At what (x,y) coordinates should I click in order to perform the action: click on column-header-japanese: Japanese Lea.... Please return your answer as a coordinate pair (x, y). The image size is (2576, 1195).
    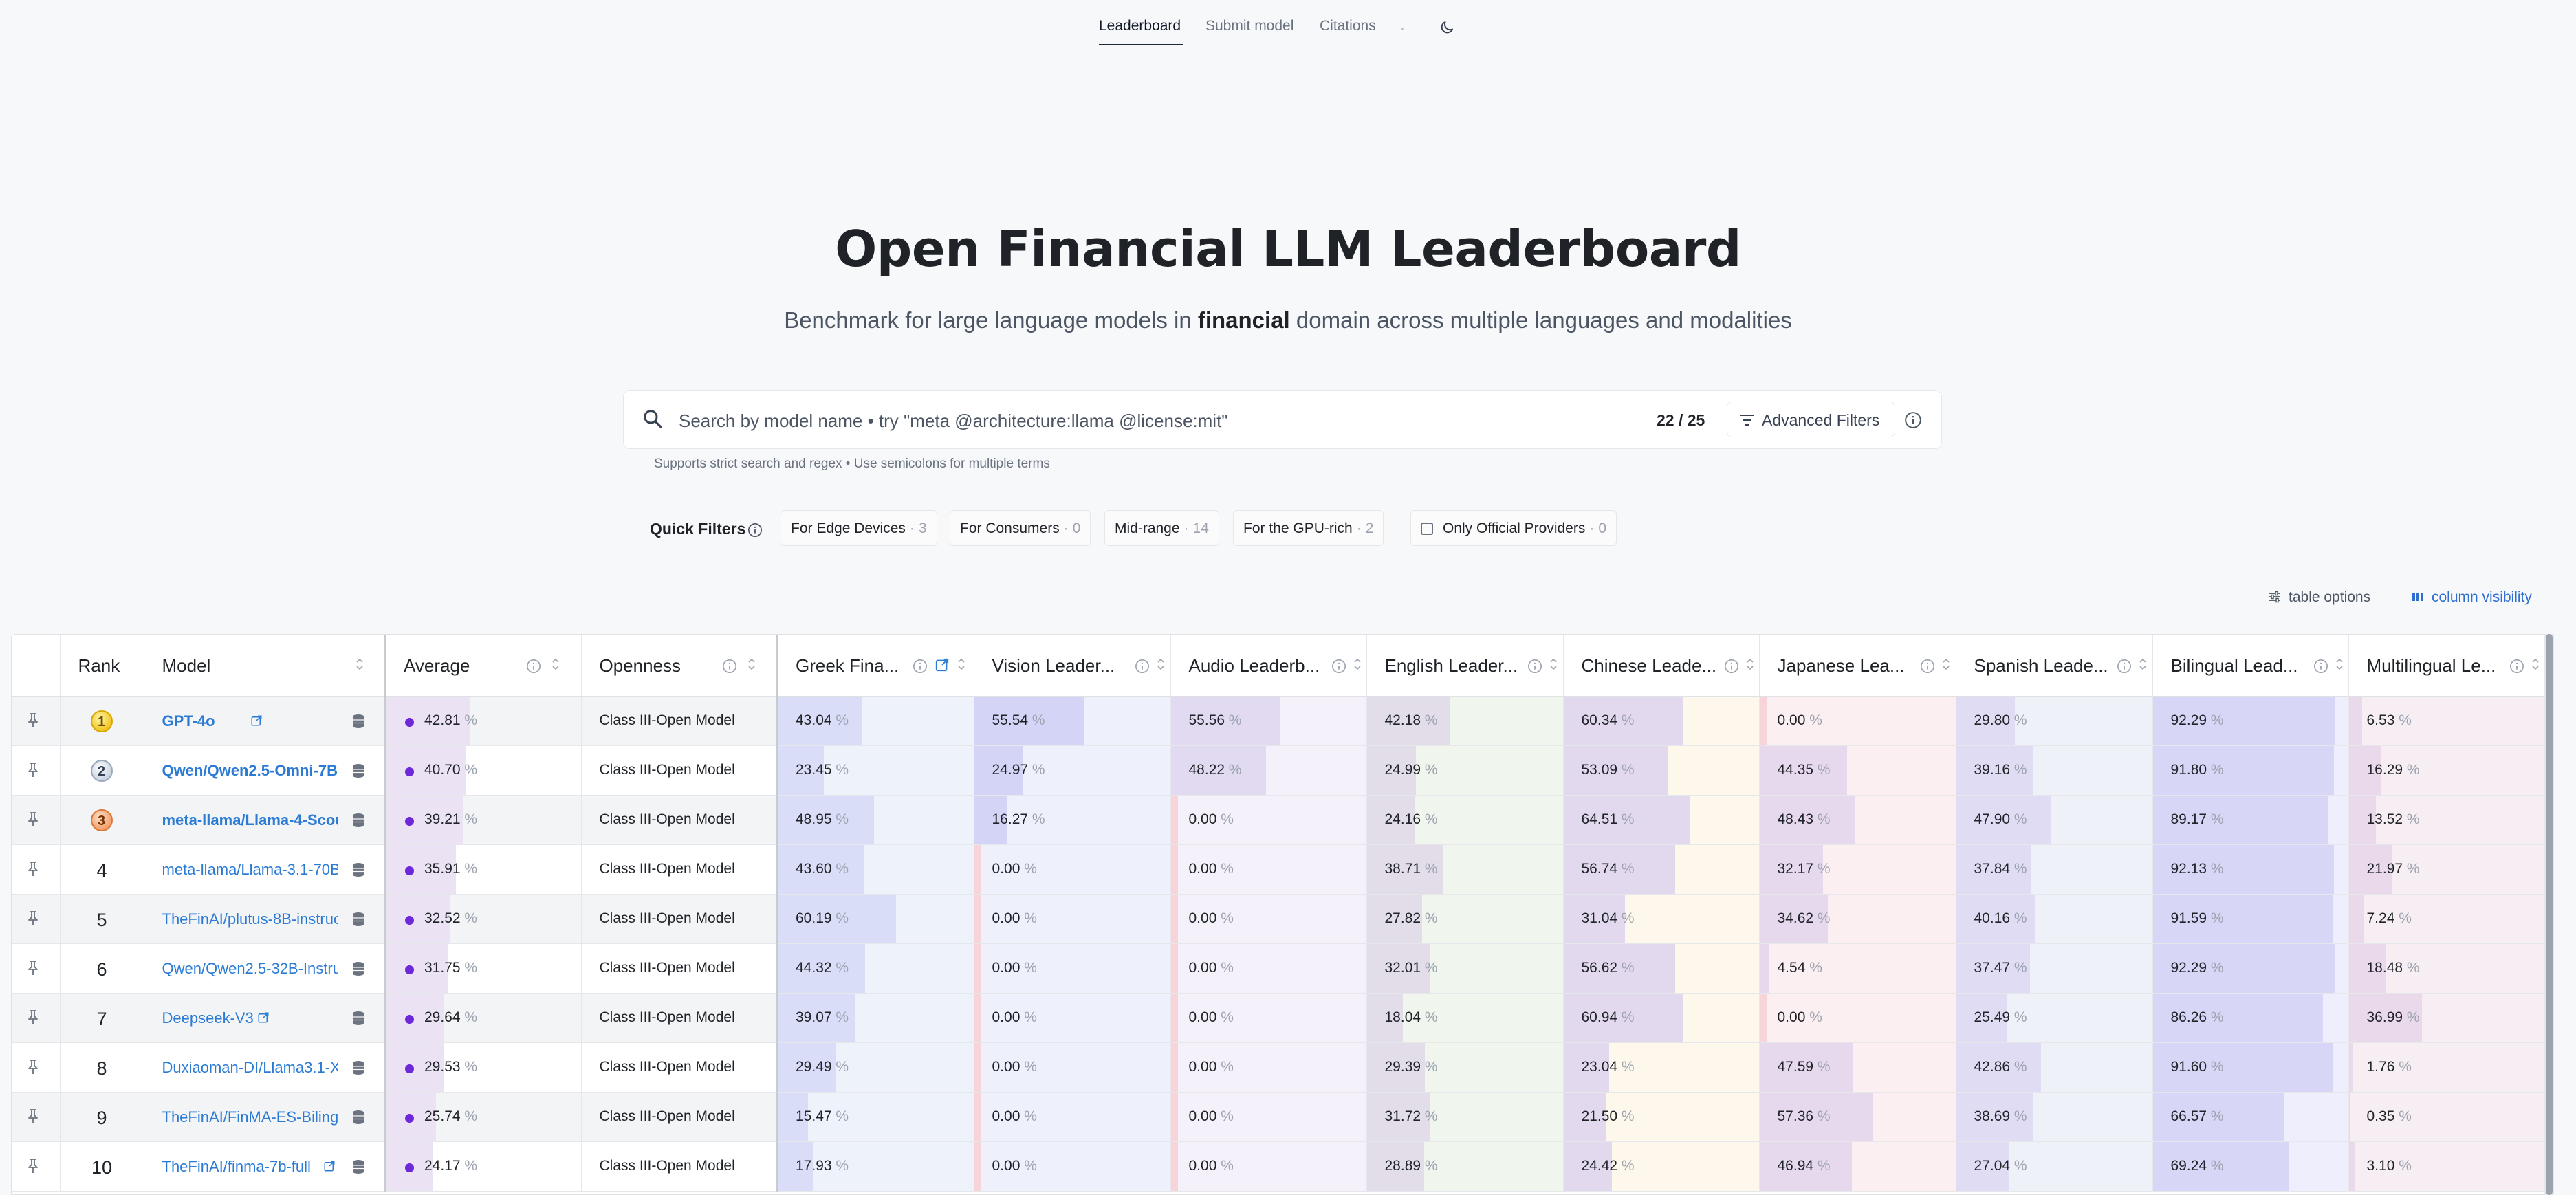
    Looking at the image, I should click on (1857, 666).